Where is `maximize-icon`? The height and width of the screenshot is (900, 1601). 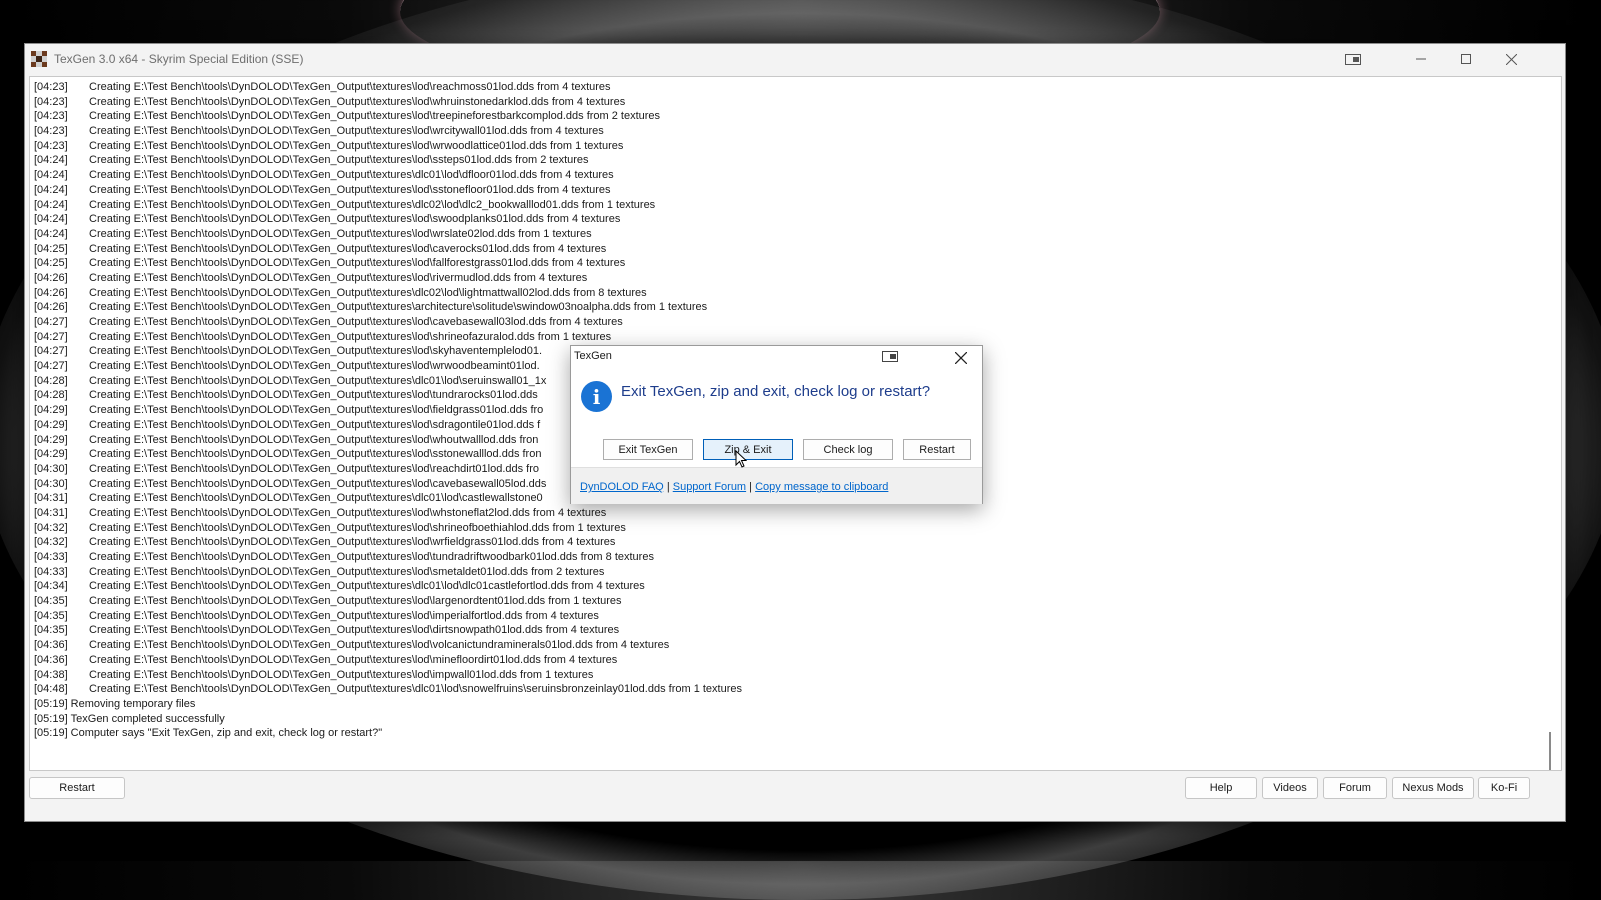 maximize-icon is located at coordinates (1466, 59).